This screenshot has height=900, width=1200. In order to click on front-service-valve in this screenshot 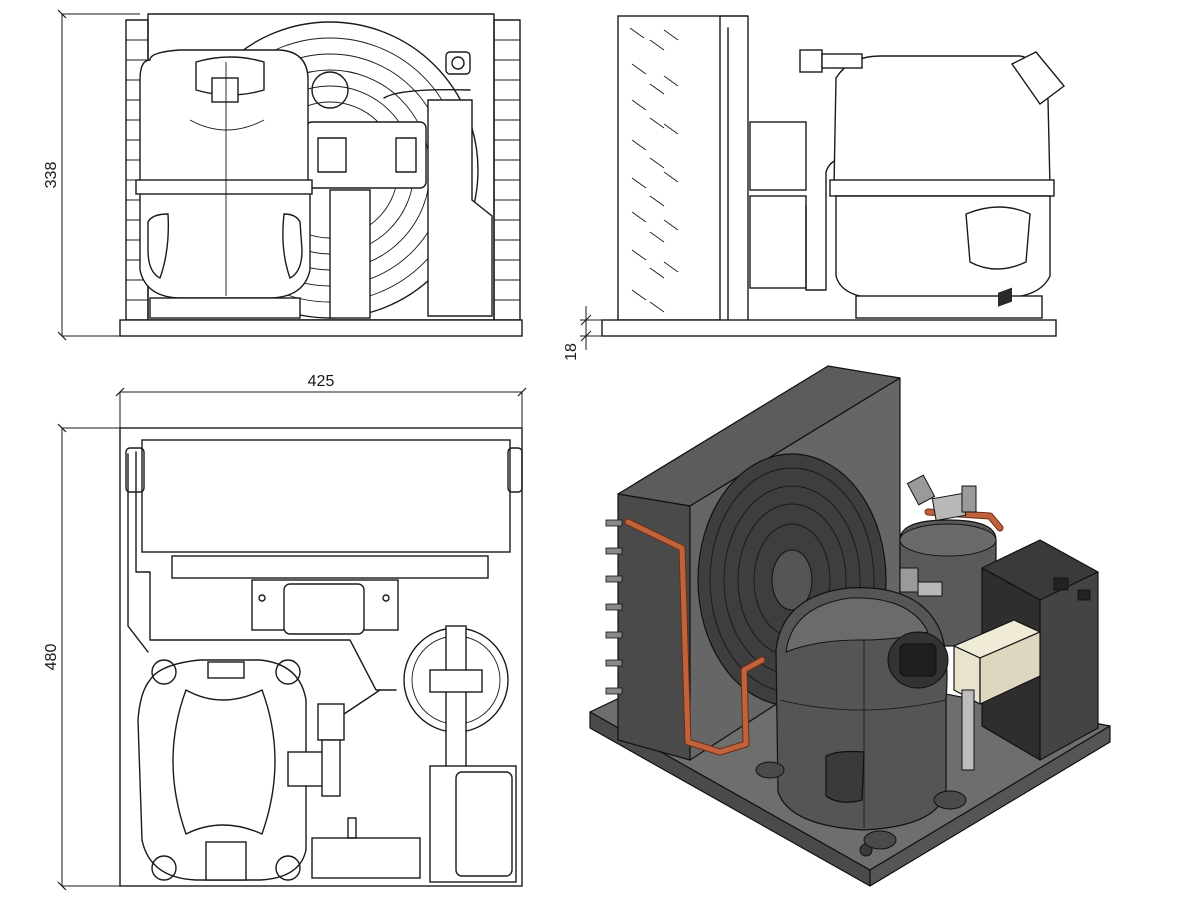, I will do `click(458, 63)`.